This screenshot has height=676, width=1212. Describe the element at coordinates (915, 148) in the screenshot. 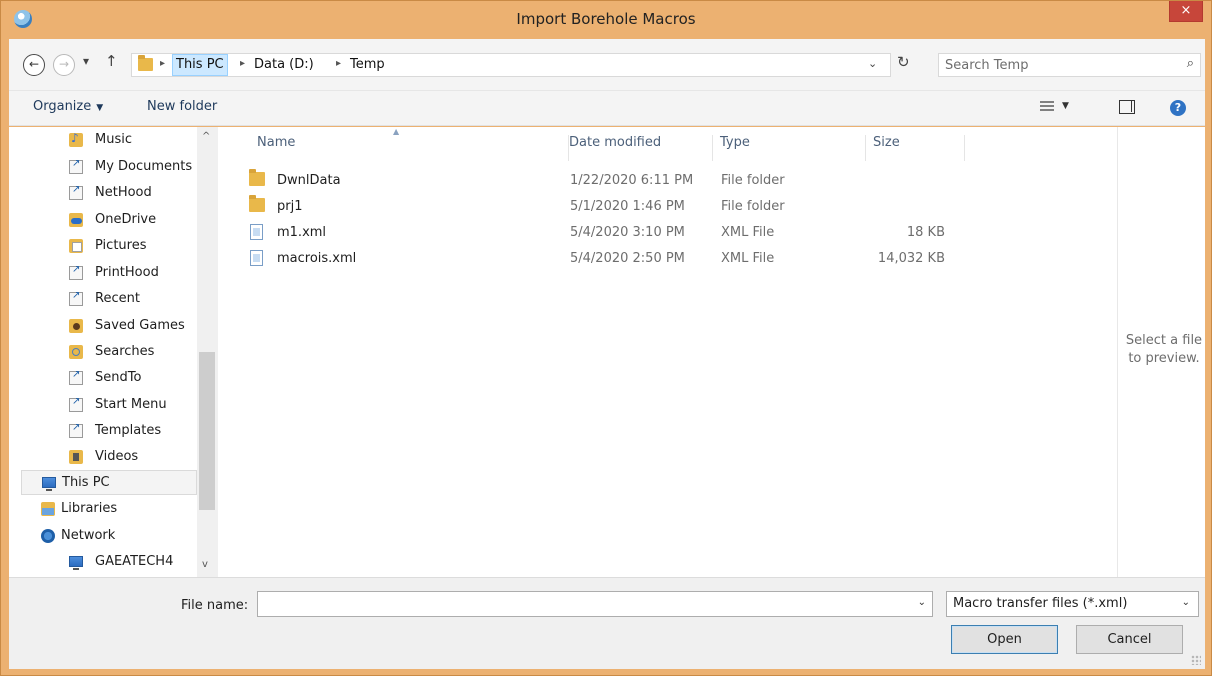

I see `column-header-size: Size` at that location.